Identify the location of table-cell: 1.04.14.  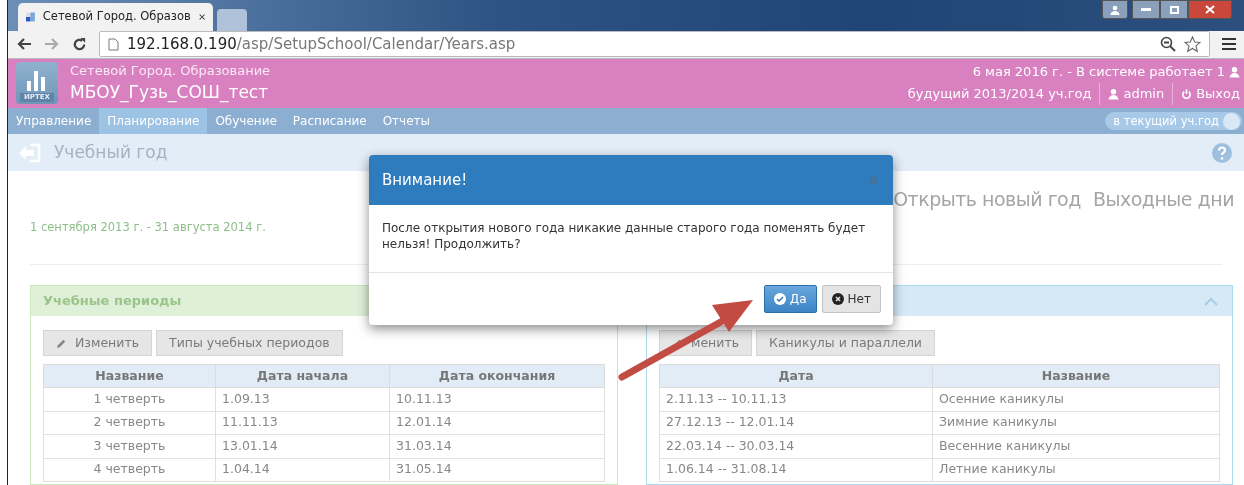
(302, 470).